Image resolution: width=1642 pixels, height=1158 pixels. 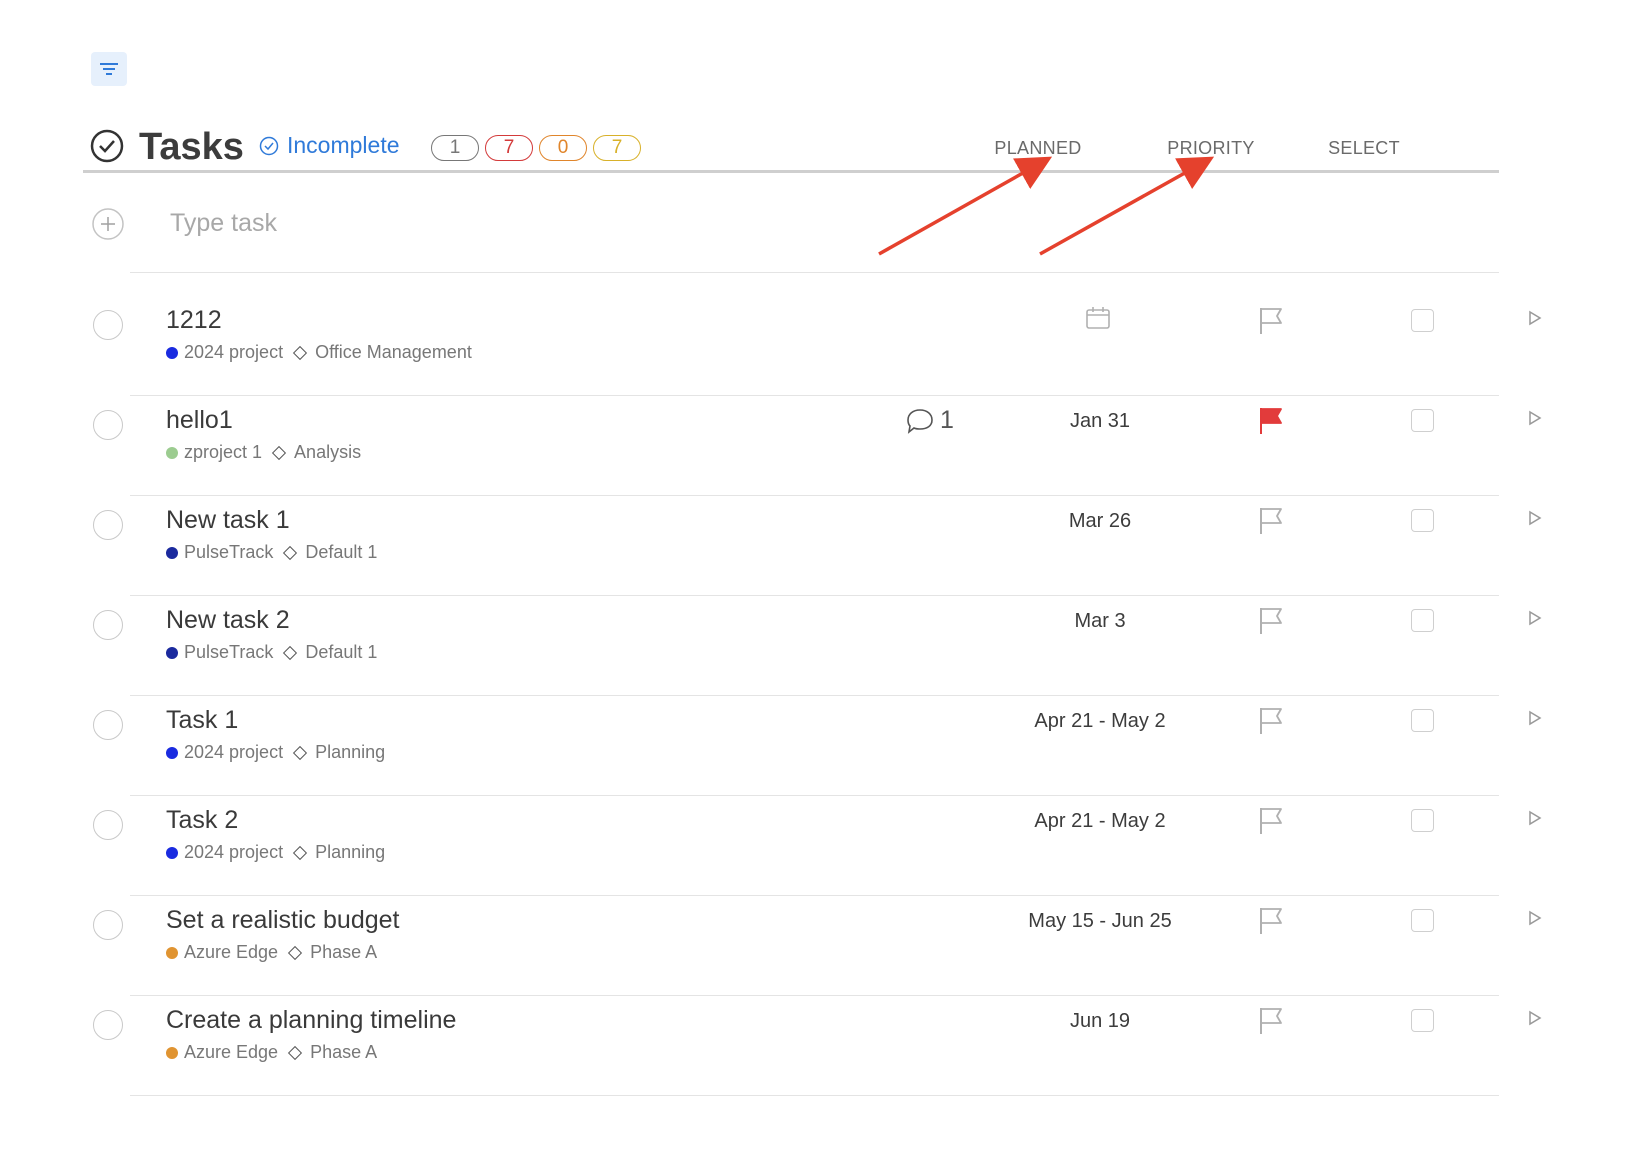 What do you see at coordinates (228, 620) in the screenshot?
I see `task-name: New task 2` at bounding box center [228, 620].